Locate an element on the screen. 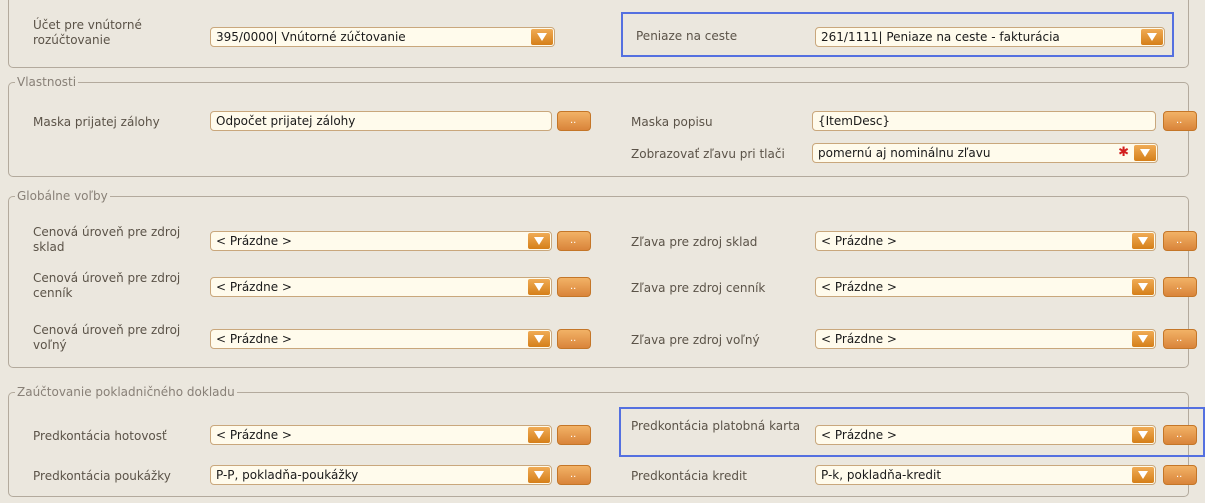  zlava-sklad-label: Zľava pre zdroj sklad is located at coordinates (694, 242).